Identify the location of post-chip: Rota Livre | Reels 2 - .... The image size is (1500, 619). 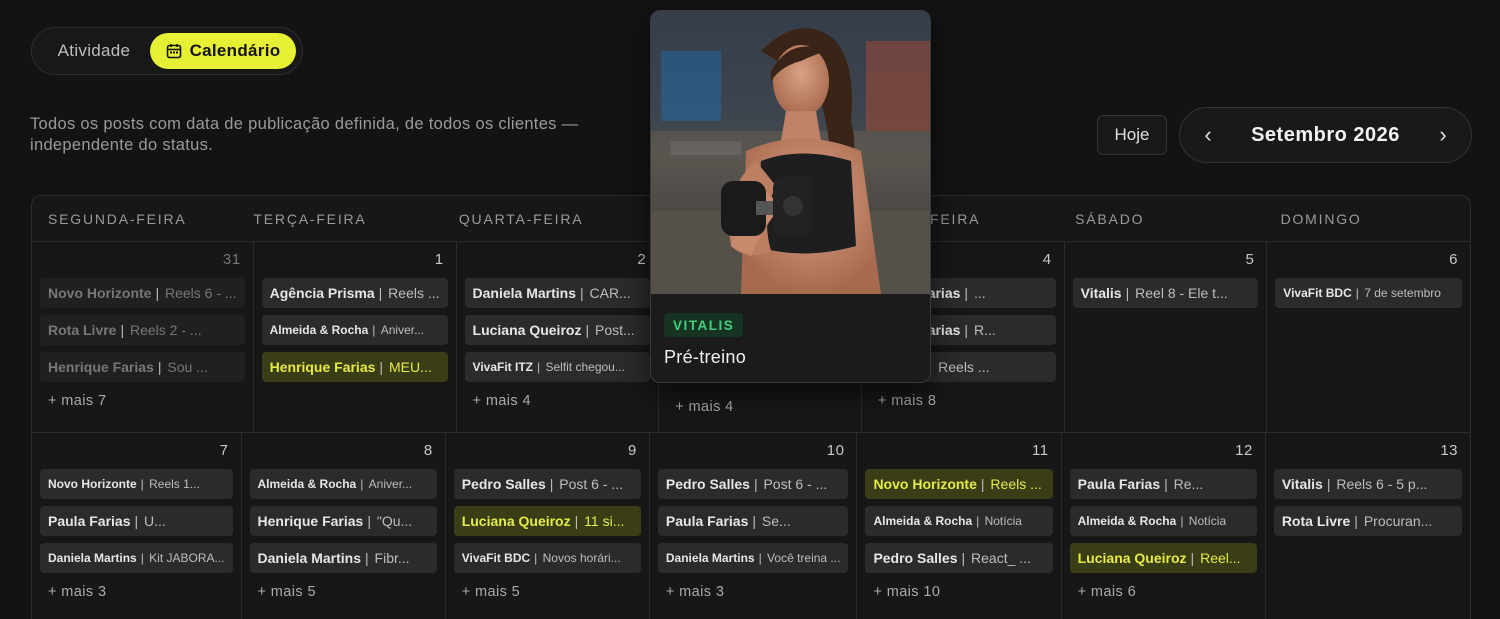
(142, 330).